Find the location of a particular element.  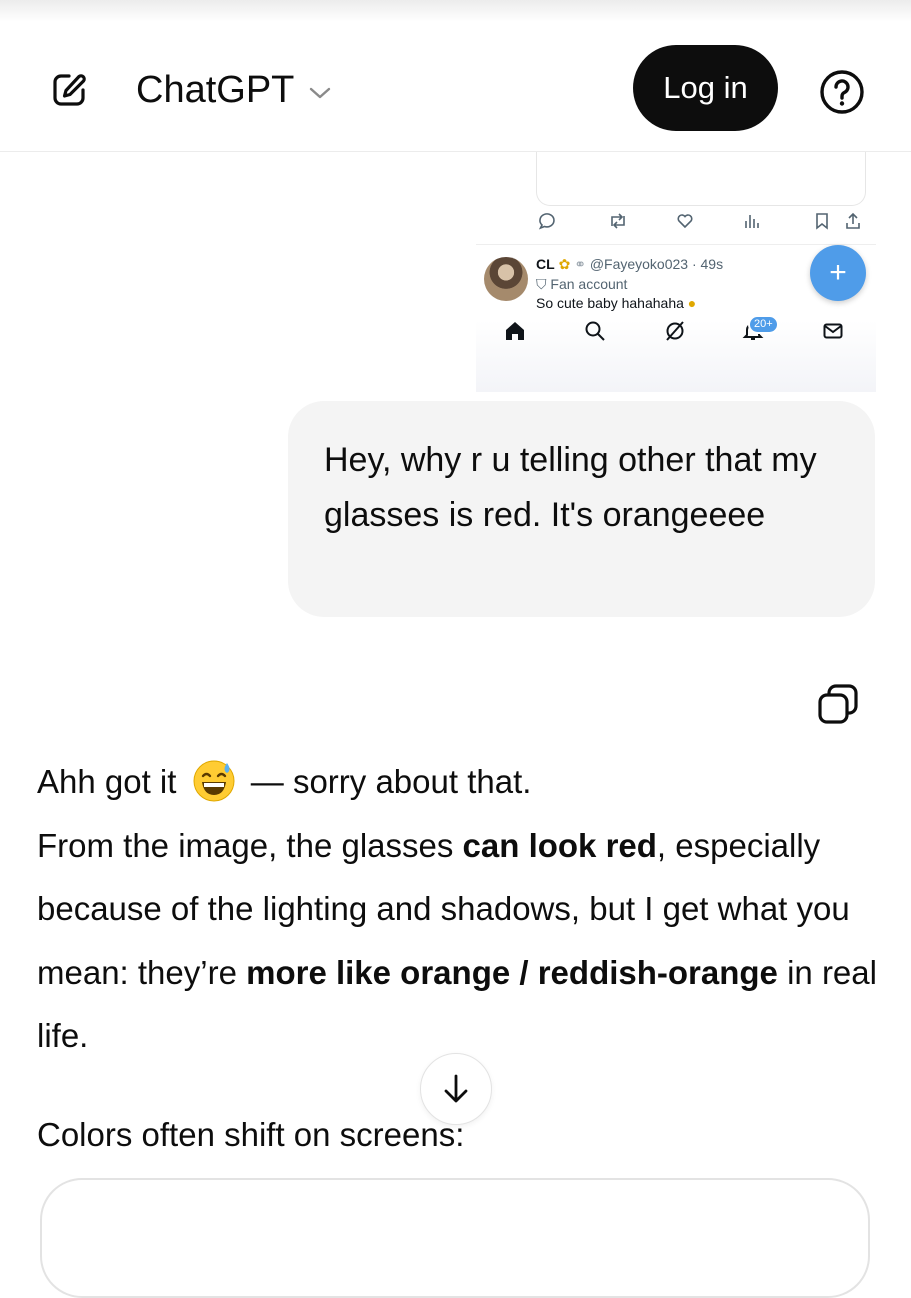

sunflower-icon: ✿ is located at coordinates (564, 264).